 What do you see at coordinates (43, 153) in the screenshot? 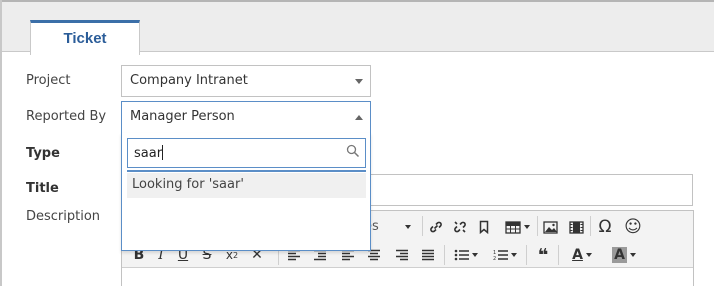
I see `type-label: Type` at bounding box center [43, 153].